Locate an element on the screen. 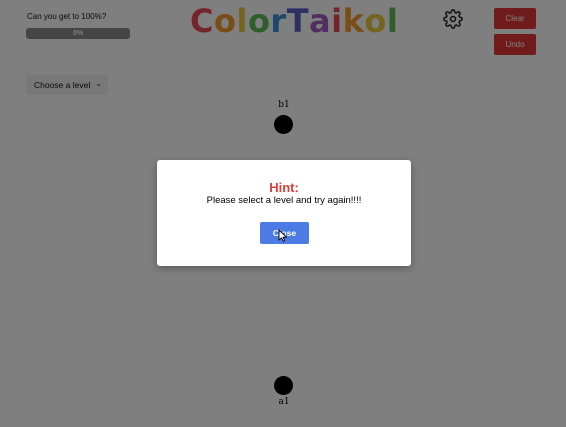  close-button: Close is located at coordinates (284, 233).